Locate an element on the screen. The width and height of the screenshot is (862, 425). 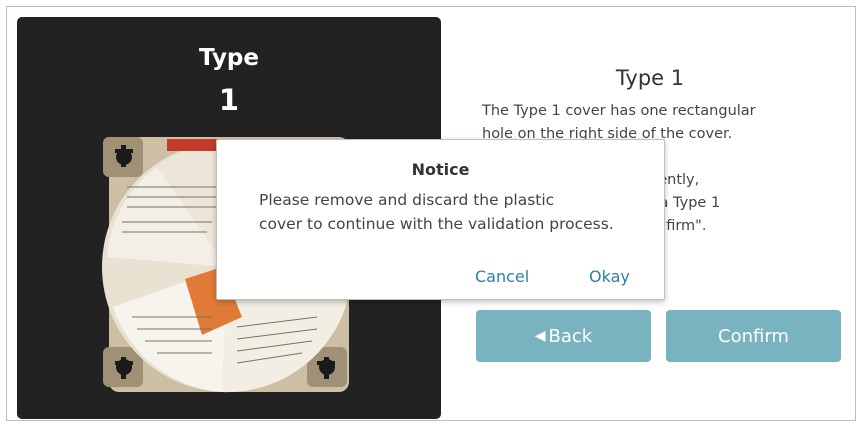
triangle-left-icon: ◀ is located at coordinates (540, 336).